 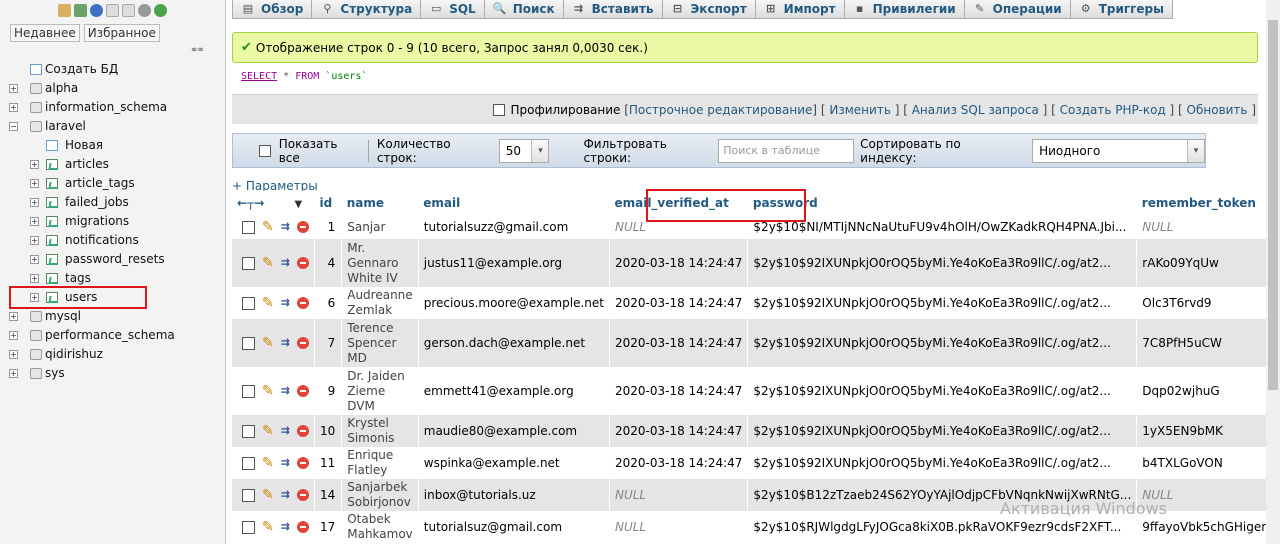 I want to click on cell-token: rAKo09YqUw, so click(x=1208, y=263).